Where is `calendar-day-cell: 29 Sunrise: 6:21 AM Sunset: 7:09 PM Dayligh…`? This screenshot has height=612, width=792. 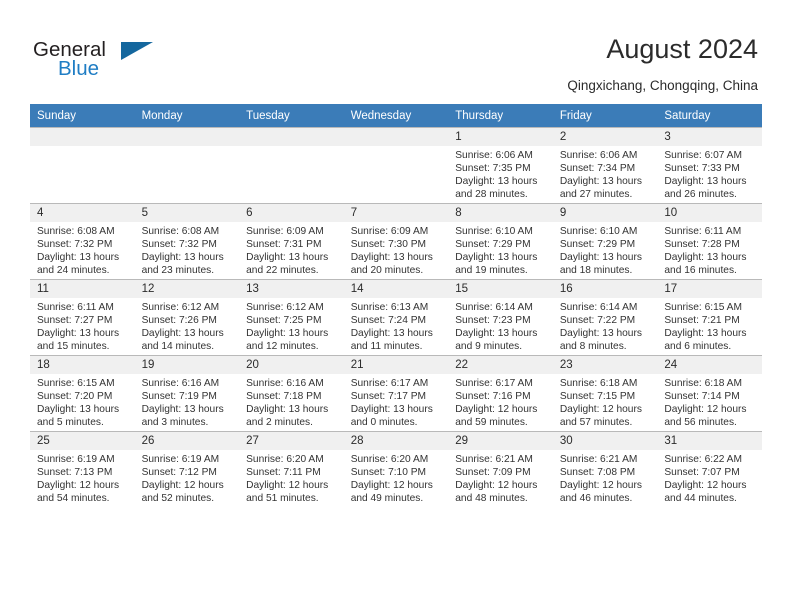 calendar-day-cell: 29 Sunrise: 6:21 AM Sunset: 7:09 PM Dayligh… is located at coordinates (500, 469).